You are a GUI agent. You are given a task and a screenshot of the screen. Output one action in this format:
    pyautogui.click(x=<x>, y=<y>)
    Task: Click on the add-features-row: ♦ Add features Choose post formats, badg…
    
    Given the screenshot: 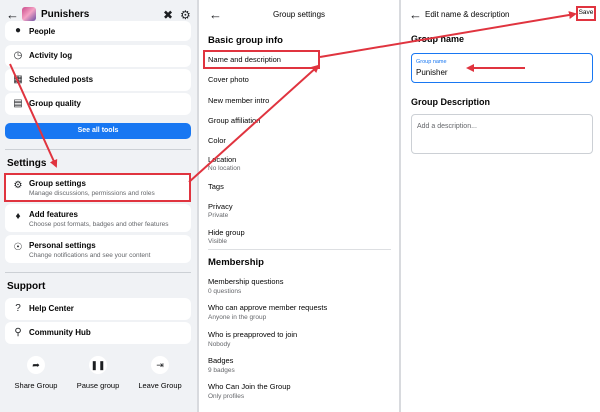 What is the action you would take?
    pyautogui.click(x=98, y=218)
    